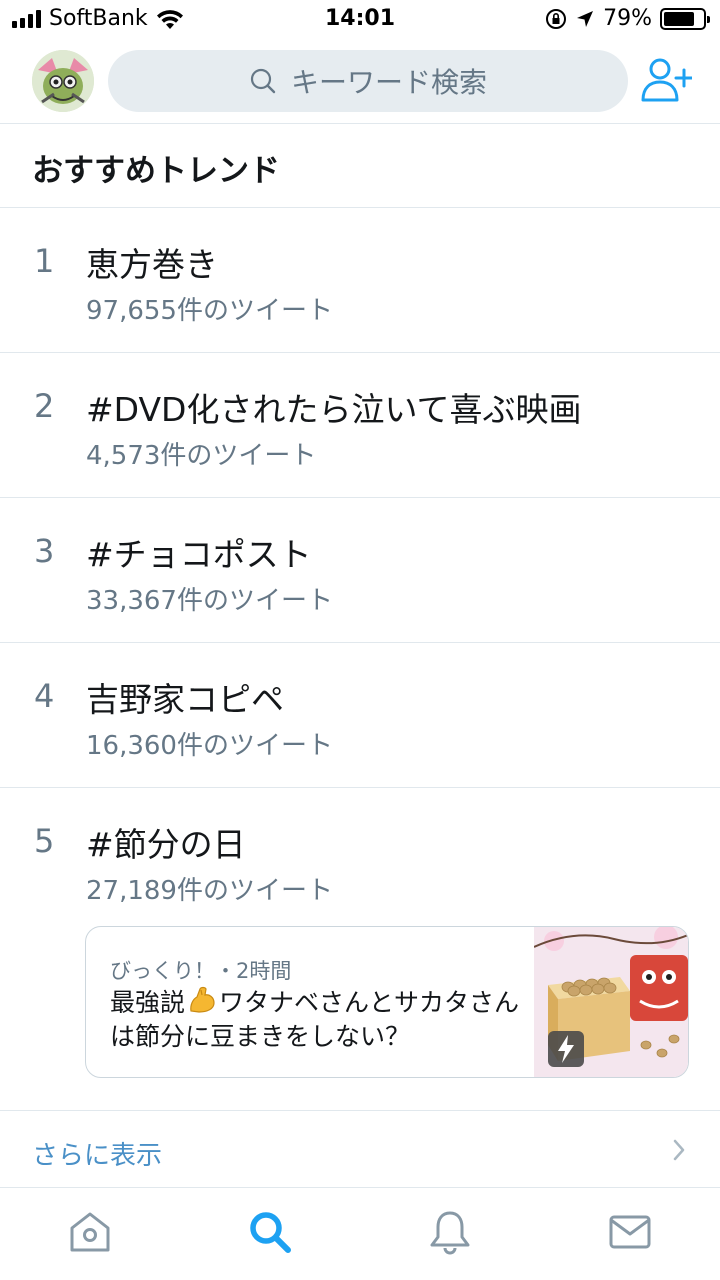 The height and width of the screenshot is (1280, 720). I want to click on chevron-right-icon, so click(679, 1150).